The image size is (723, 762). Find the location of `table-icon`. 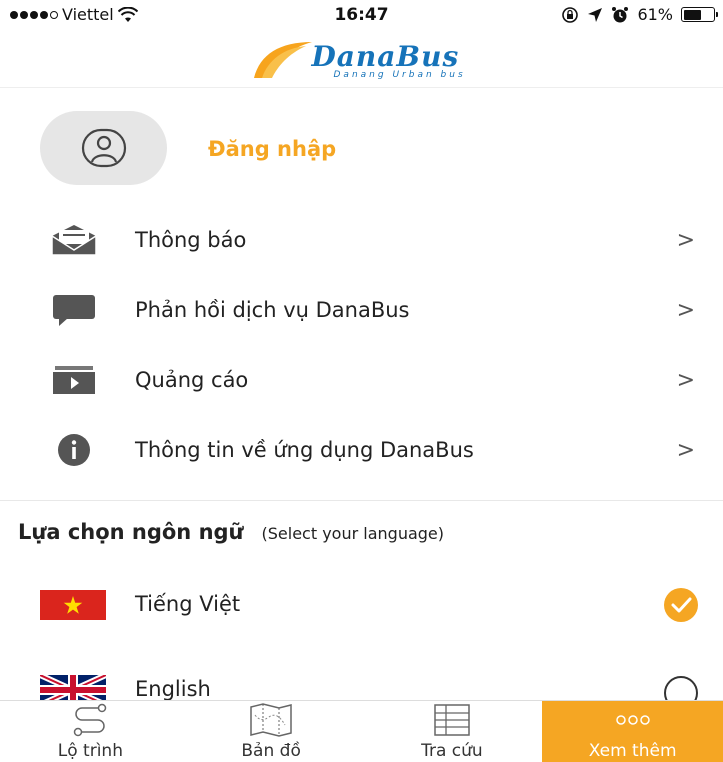

table-icon is located at coordinates (452, 720).